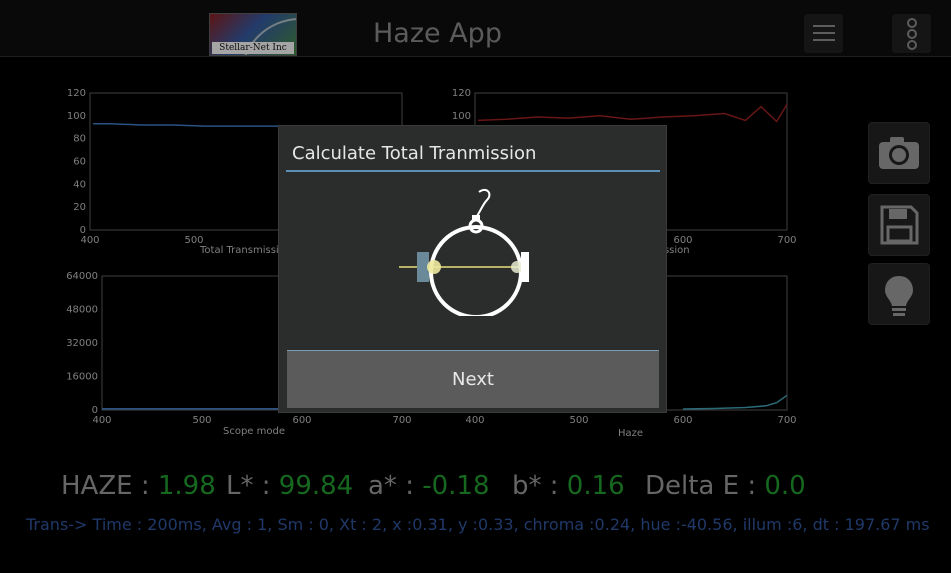  Describe the element at coordinates (473, 171) in the screenshot. I see `dialog-divider` at that location.